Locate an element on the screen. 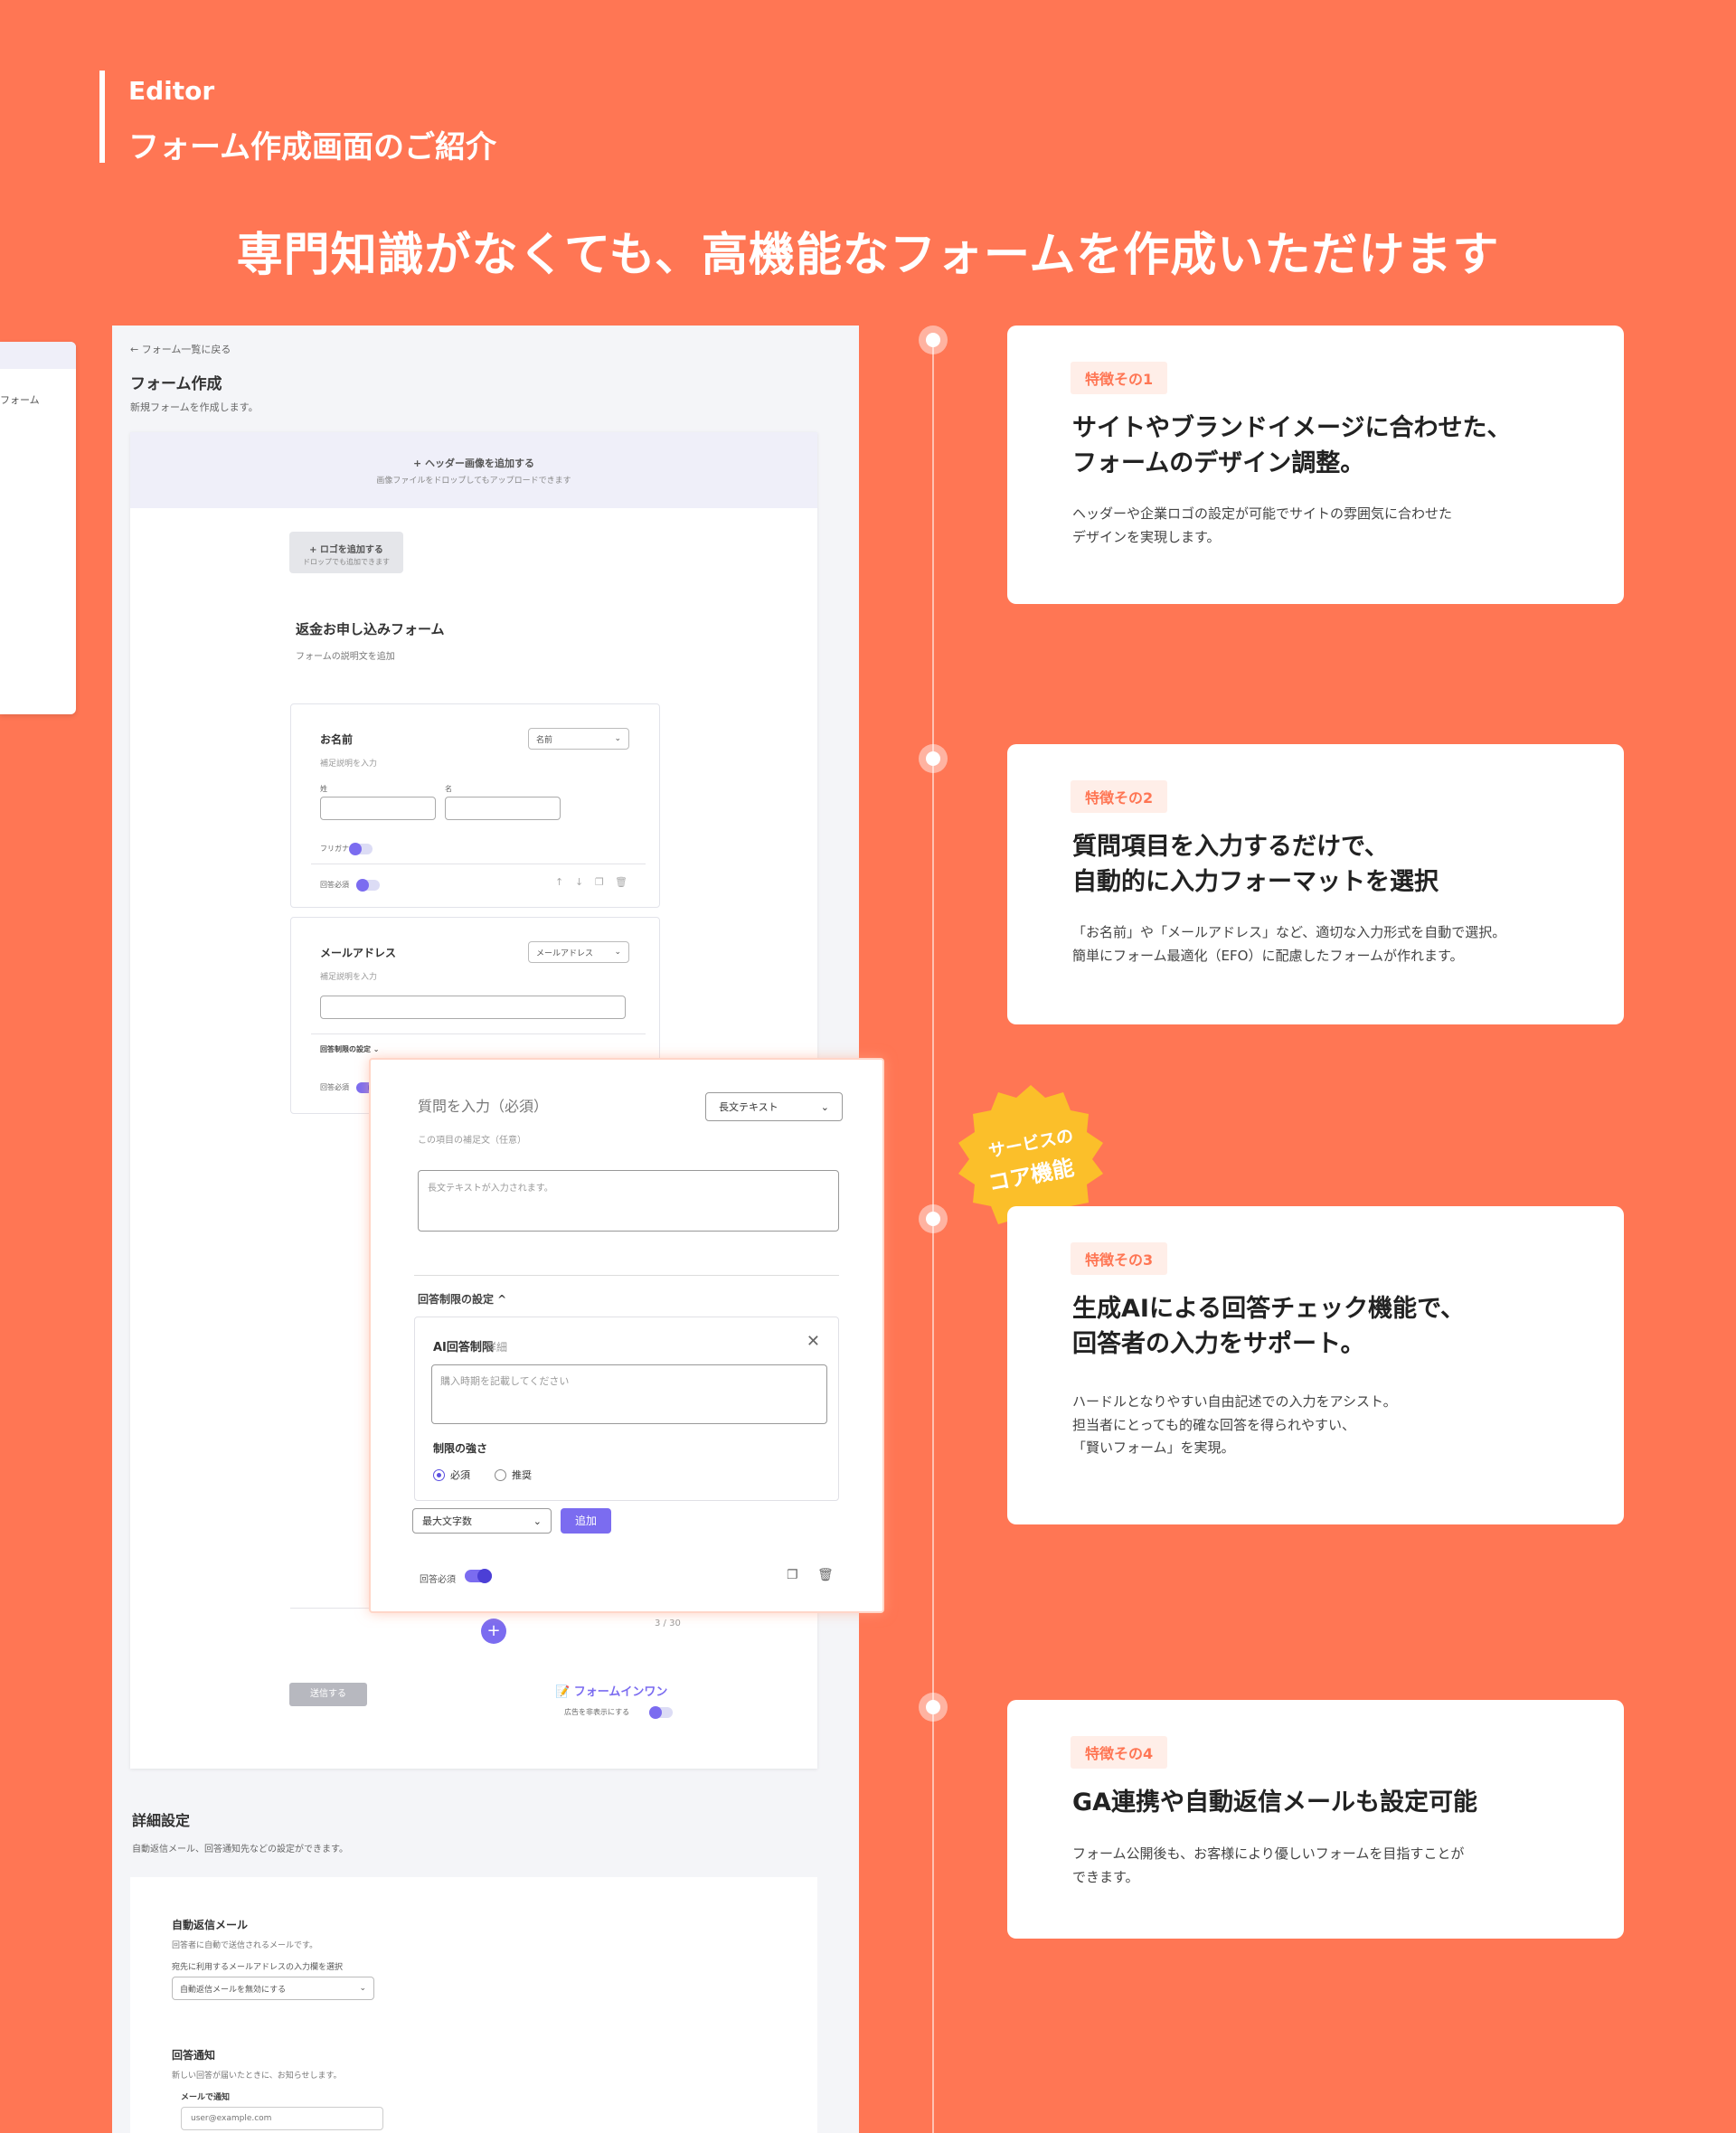 The width and height of the screenshot is (1736, 2133). divider is located at coordinates (479, 1034).